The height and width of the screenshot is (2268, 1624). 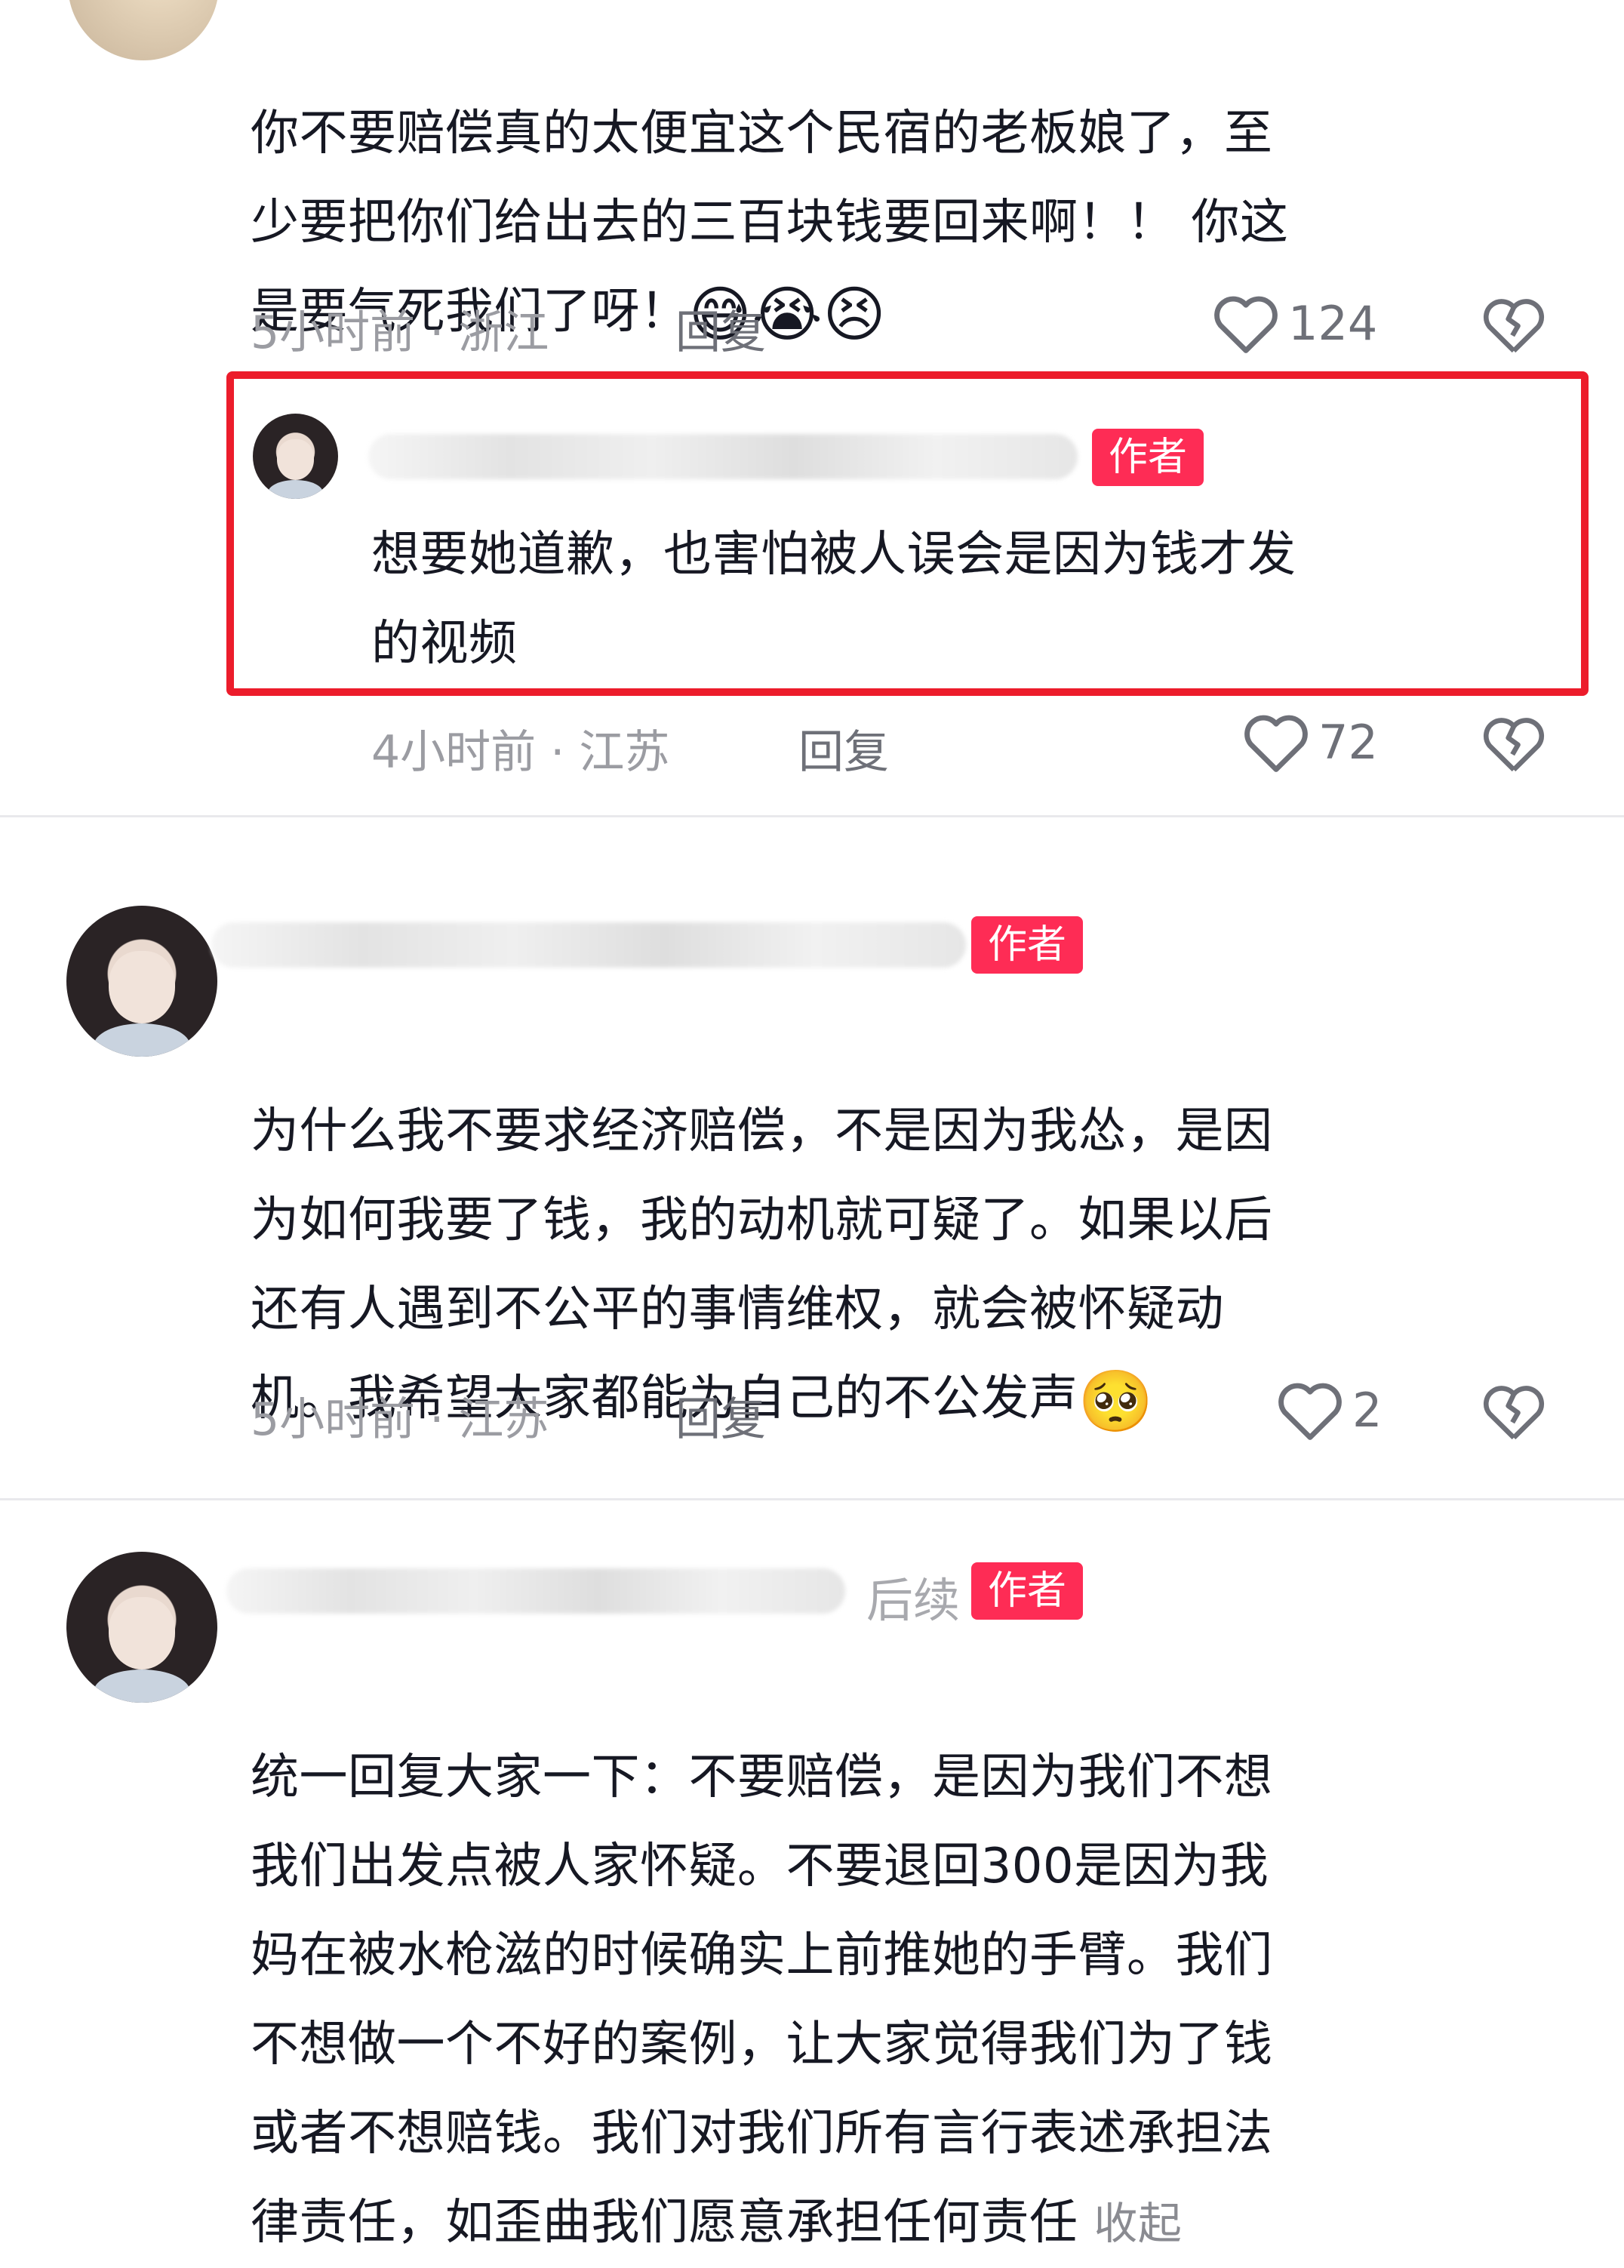 What do you see at coordinates (400, 1419) in the screenshot?
I see `comment-time-location: 5小时前 · 江苏` at bounding box center [400, 1419].